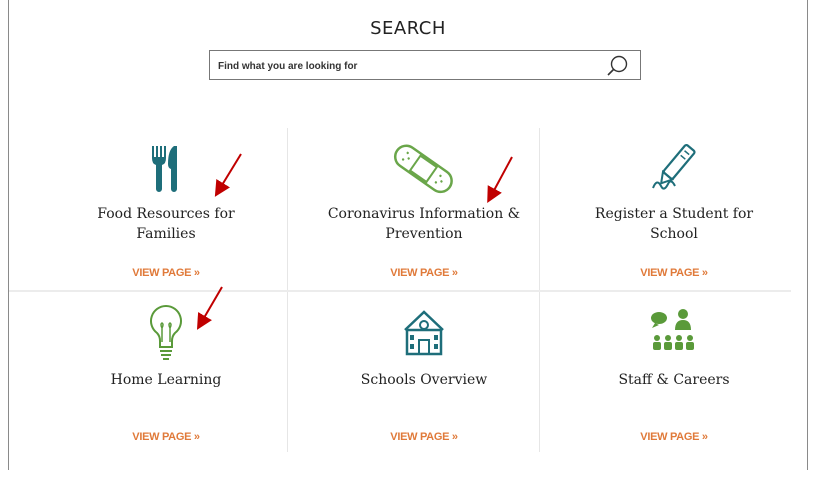 The height and width of the screenshot is (478, 817). I want to click on tile-title: Food Resources for, so click(166, 214).